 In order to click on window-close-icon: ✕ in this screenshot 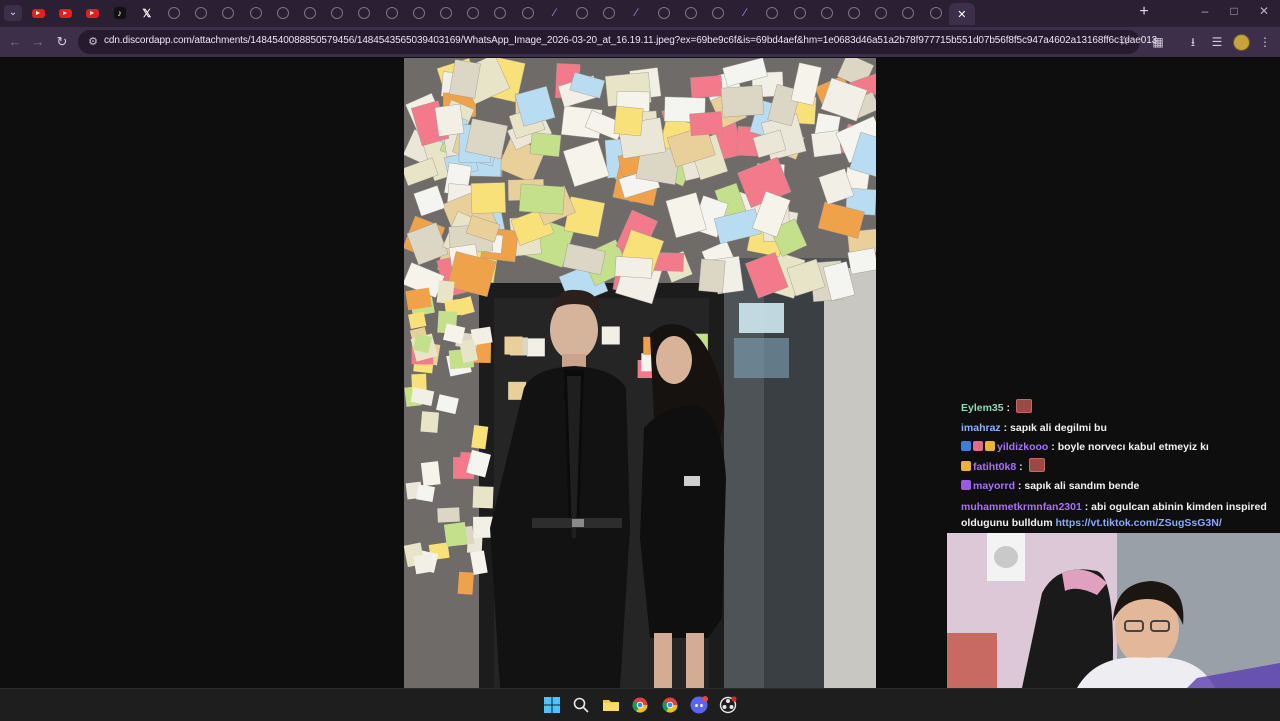, I will do `click(1264, 11)`.